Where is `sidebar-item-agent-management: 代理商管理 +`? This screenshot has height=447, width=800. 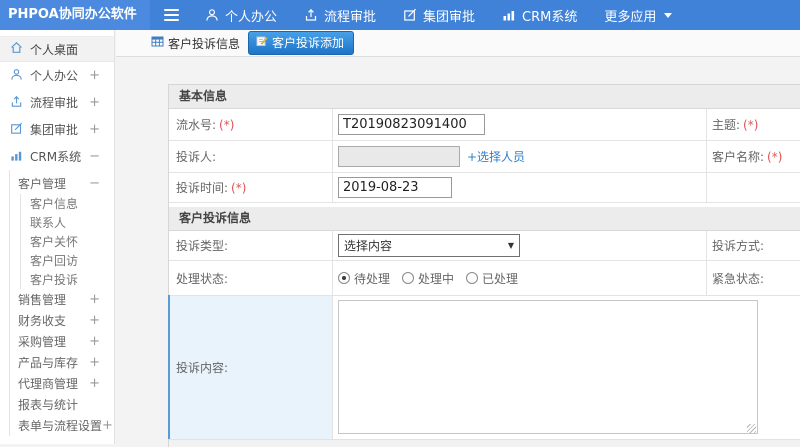 sidebar-item-agent-management: 代理商管理 + is located at coordinates (62, 383).